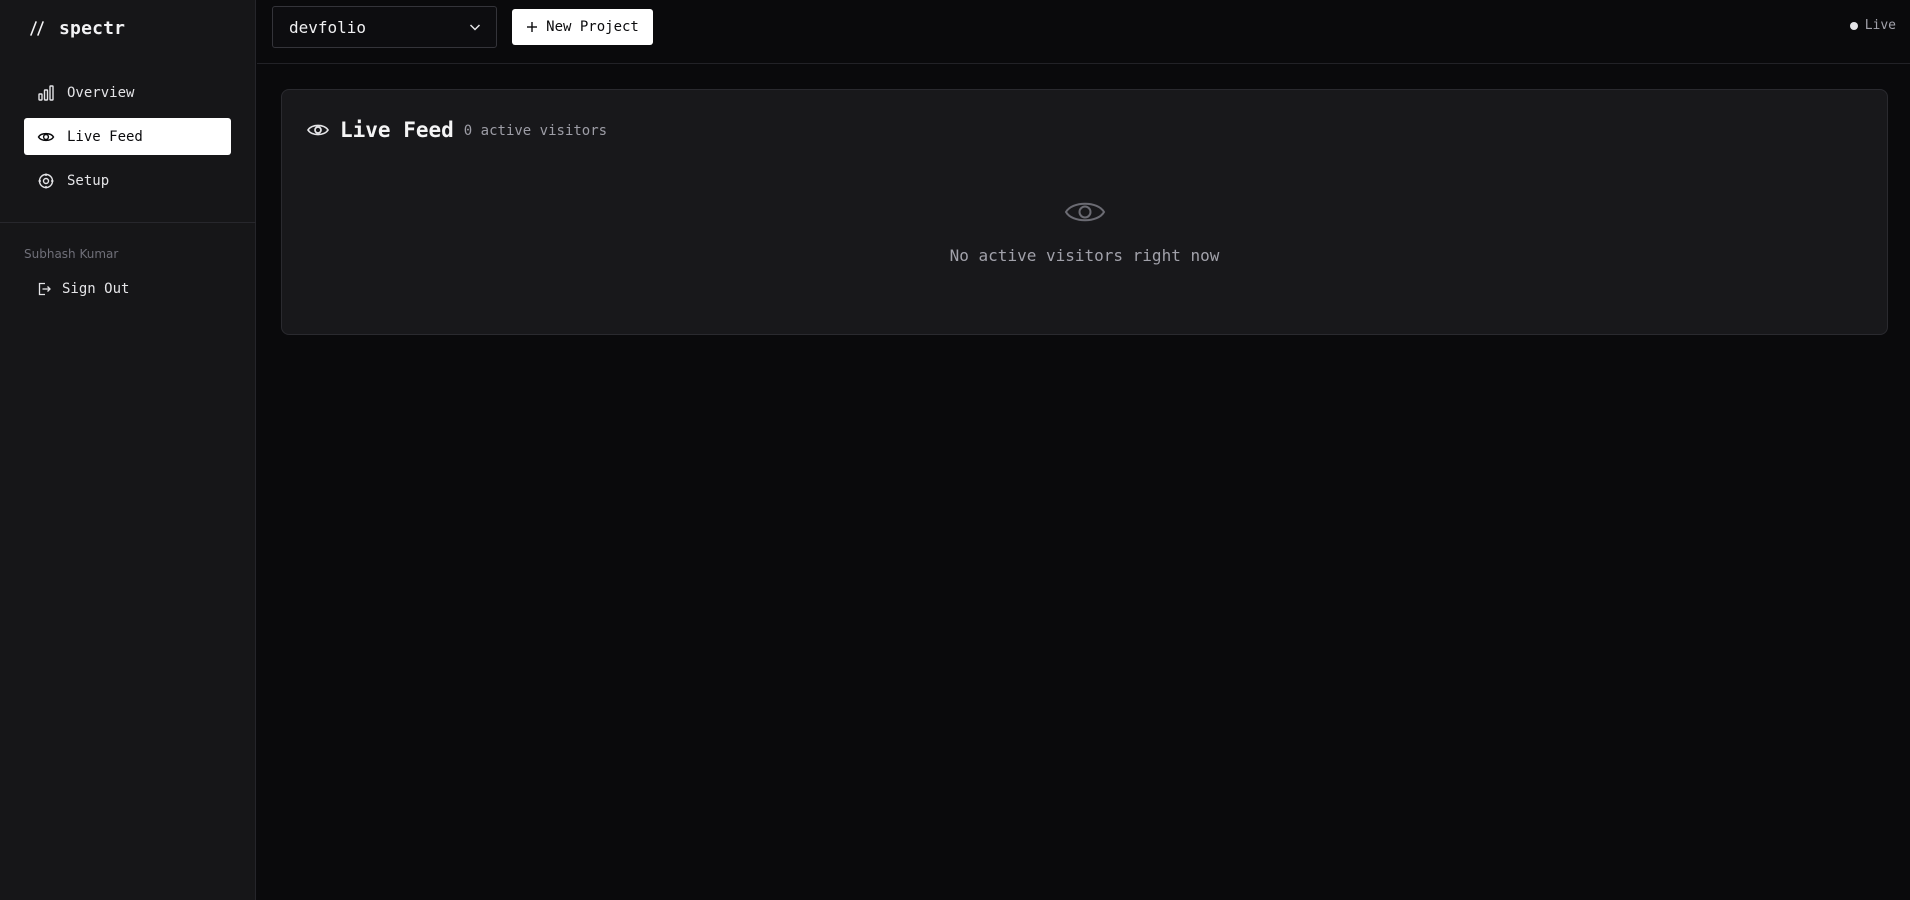 Image resolution: width=1910 pixels, height=900 pixels. I want to click on new-project-button: New Project, so click(582, 27).